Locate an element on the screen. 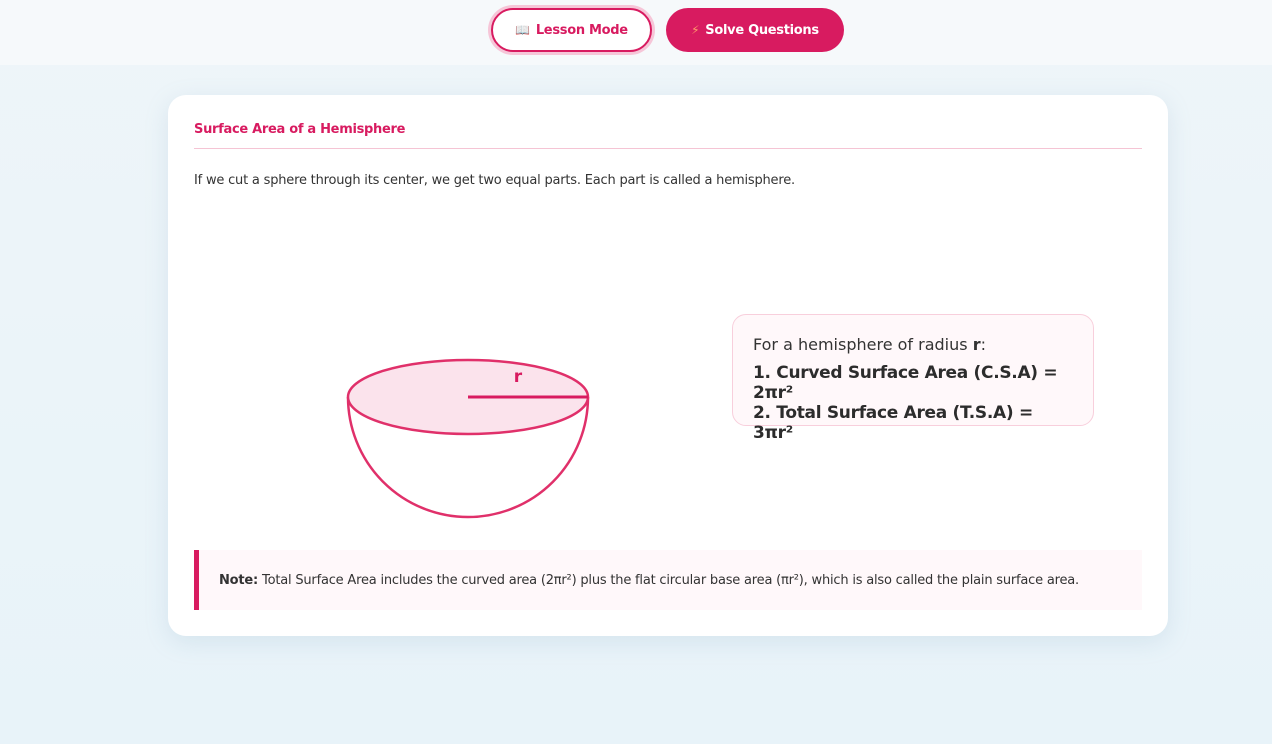 The width and height of the screenshot is (1272, 744). solve-questions-button: ⚡ Solve Questions is located at coordinates (755, 30).